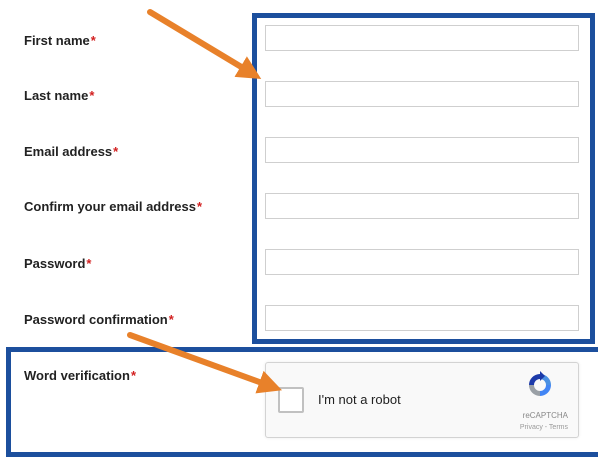 The width and height of the screenshot is (598, 457). Describe the element at coordinates (68, 151) in the screenshot. I see `email-label-text: Email address` at that location.